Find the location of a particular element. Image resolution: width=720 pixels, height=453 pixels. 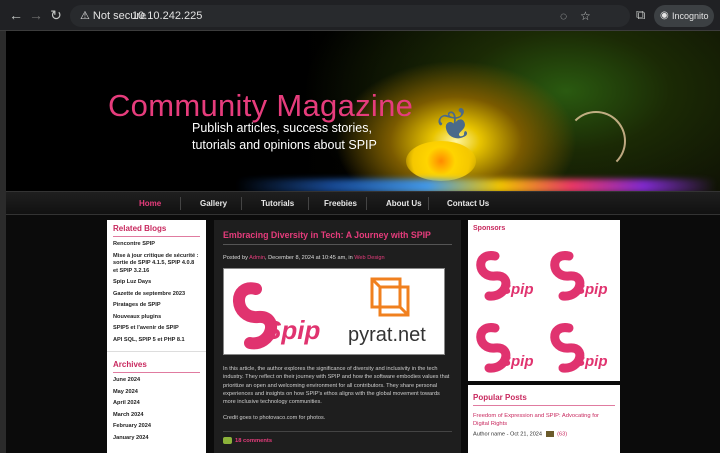

star-icon: ☆ is located at coordinates (585, 16).